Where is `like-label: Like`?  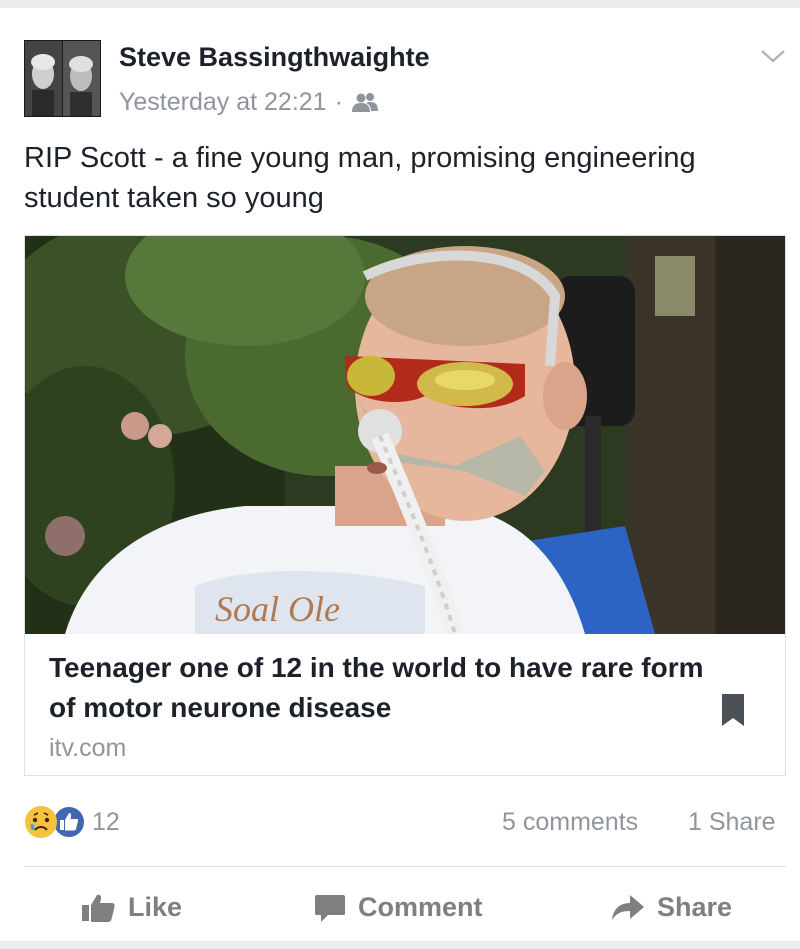
like-label: Like is located at coordinates (155, 907).